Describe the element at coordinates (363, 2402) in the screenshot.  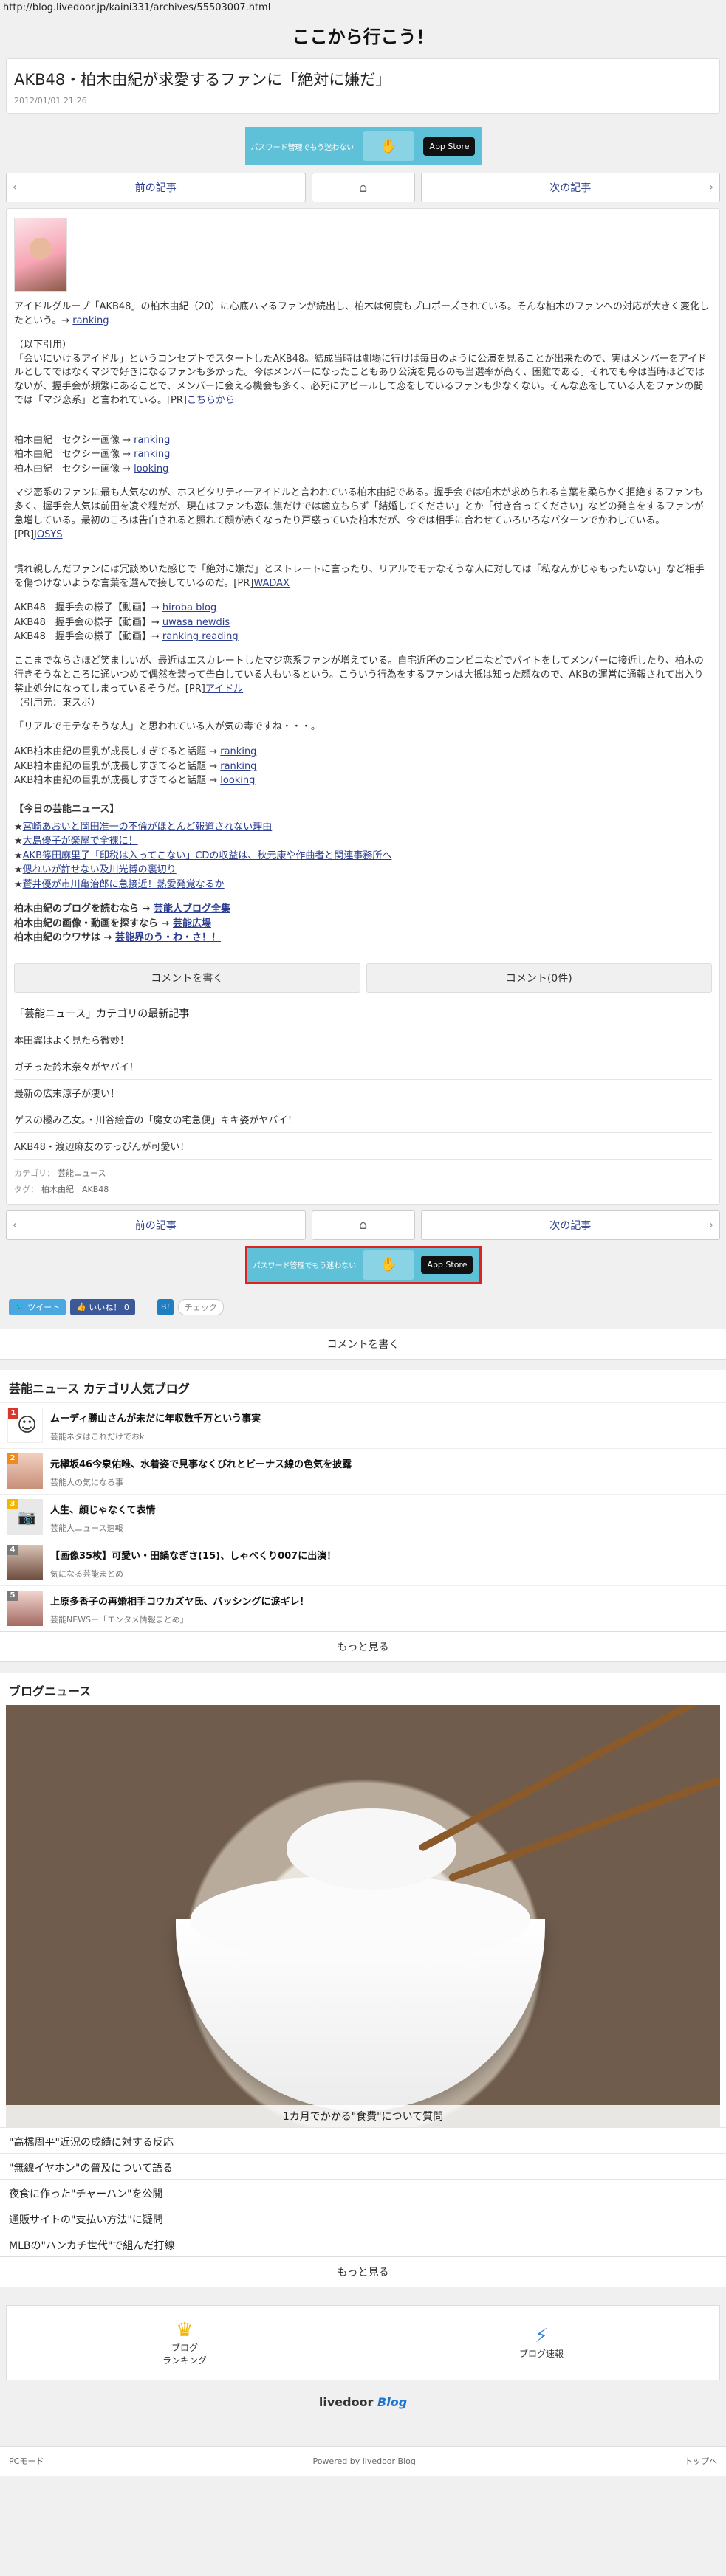
I see `livedoor-blog-logo: livedoor Blog` at that location.